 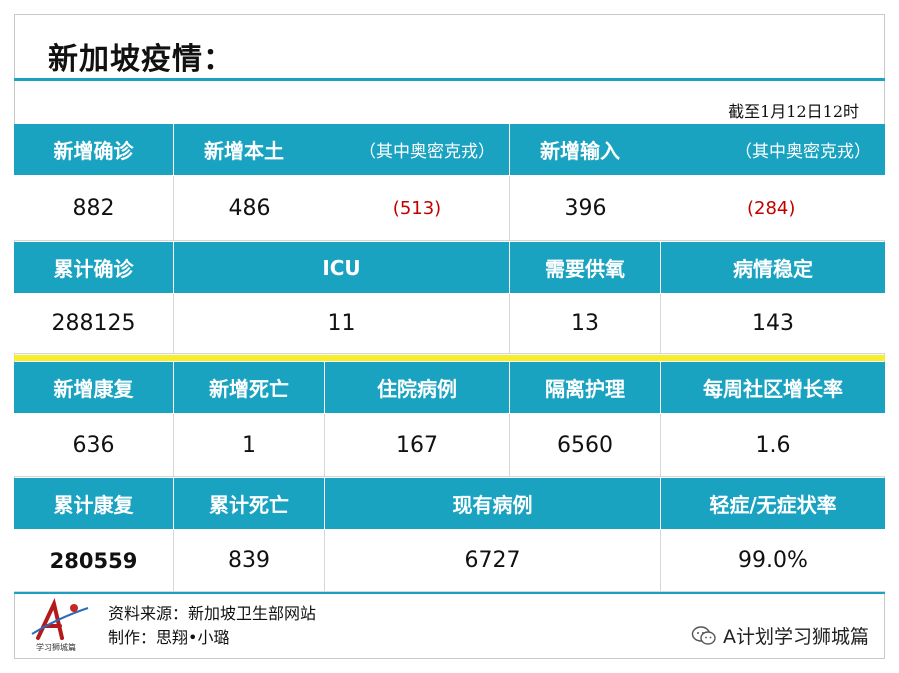 I want to click on header-total-confirmed: 累计确诊, so click(x=94, y=268).